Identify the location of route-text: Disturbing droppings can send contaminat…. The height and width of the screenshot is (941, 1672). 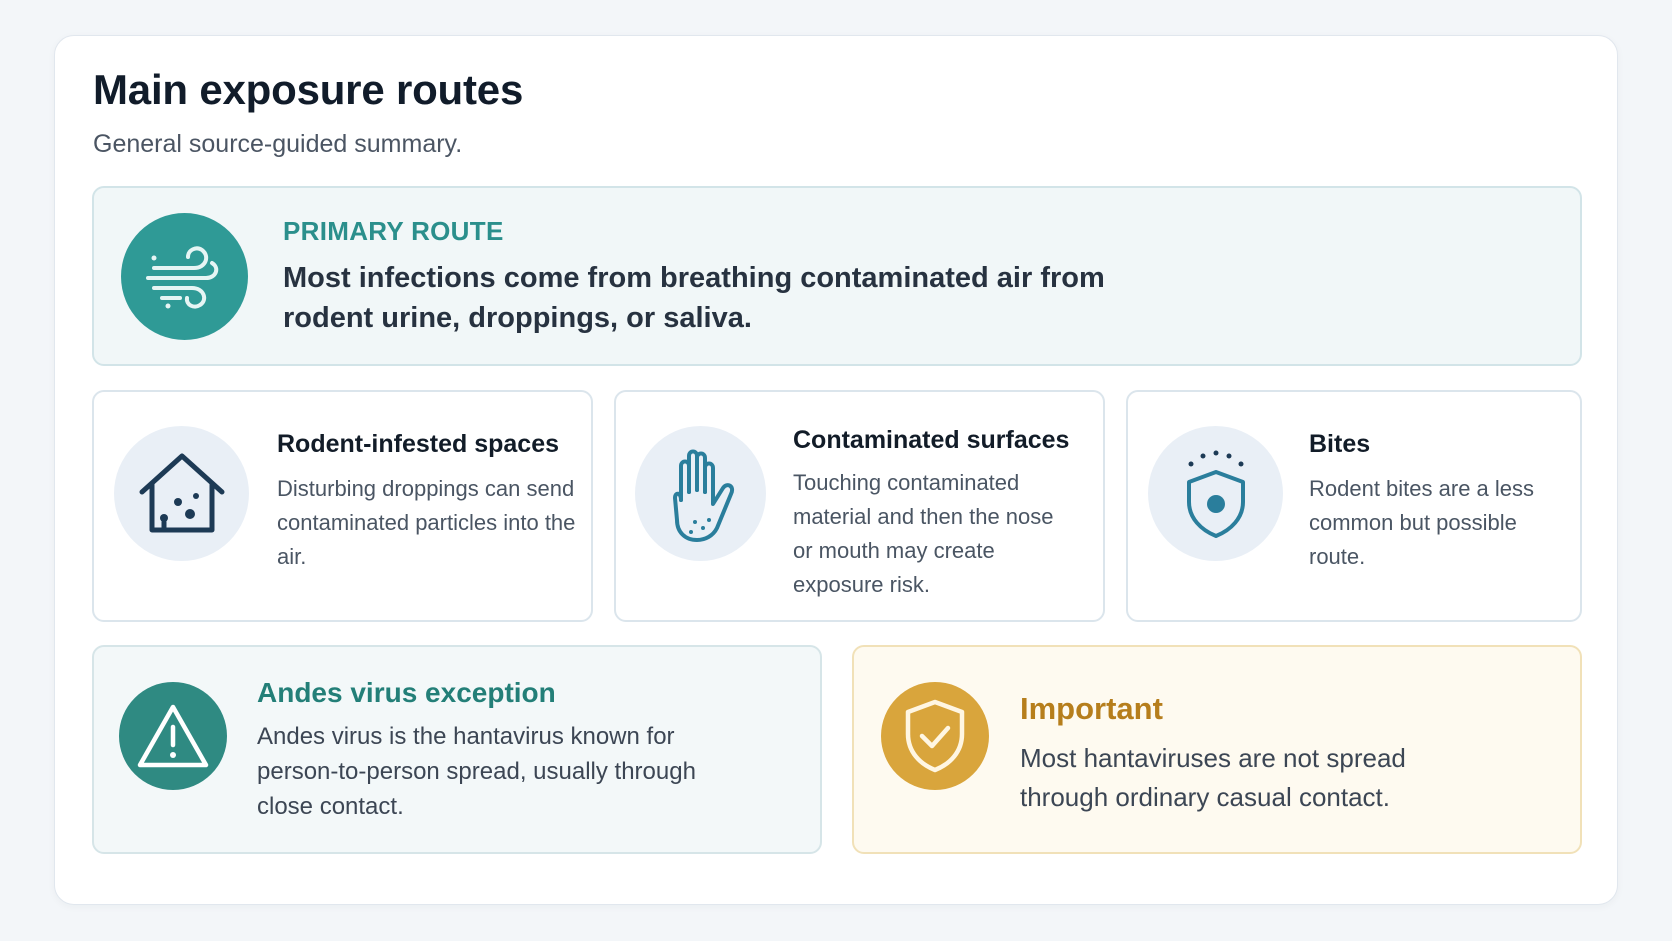
(426, 522).